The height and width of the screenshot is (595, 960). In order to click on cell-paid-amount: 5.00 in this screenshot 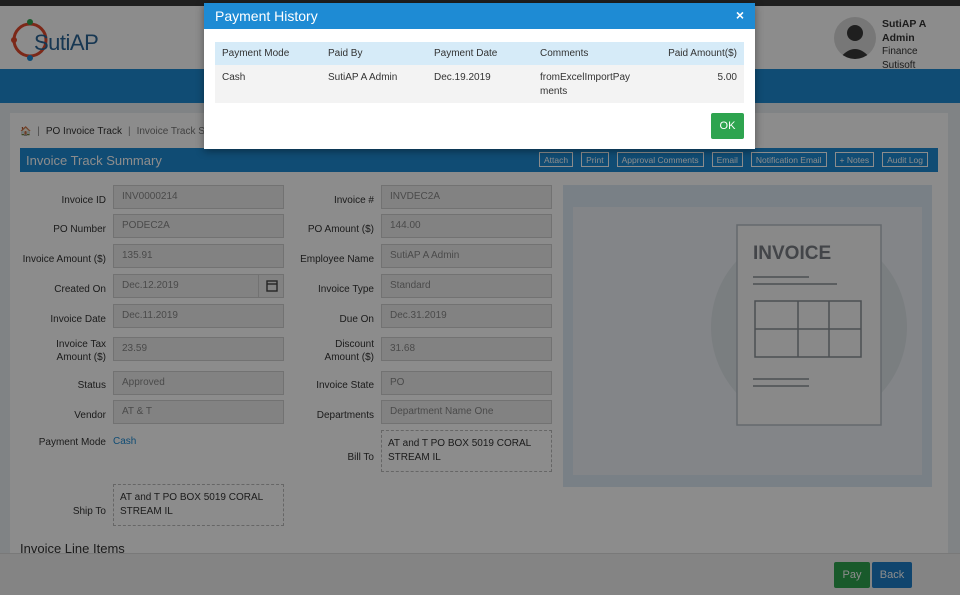, I will do `click(693, 84)`.